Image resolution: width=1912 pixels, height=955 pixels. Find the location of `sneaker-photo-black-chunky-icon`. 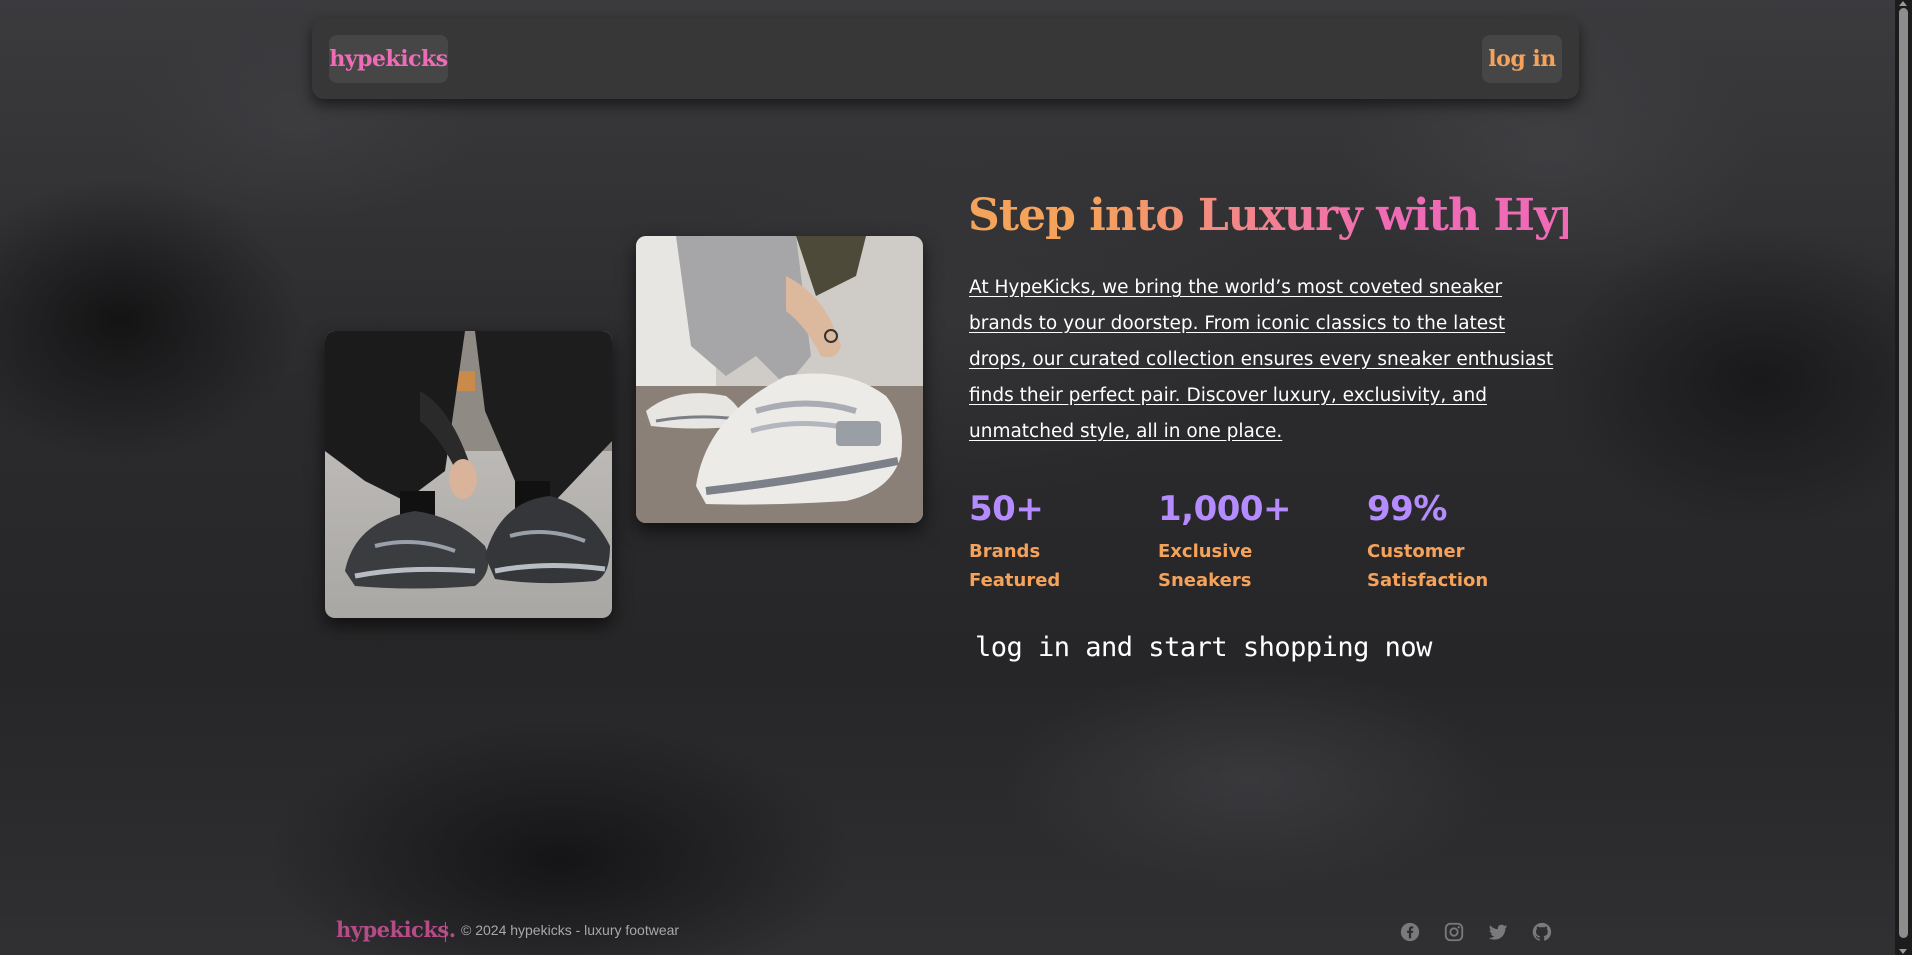

sneaker-photo-black-chunky-icon is located at coordinates (468, 474).